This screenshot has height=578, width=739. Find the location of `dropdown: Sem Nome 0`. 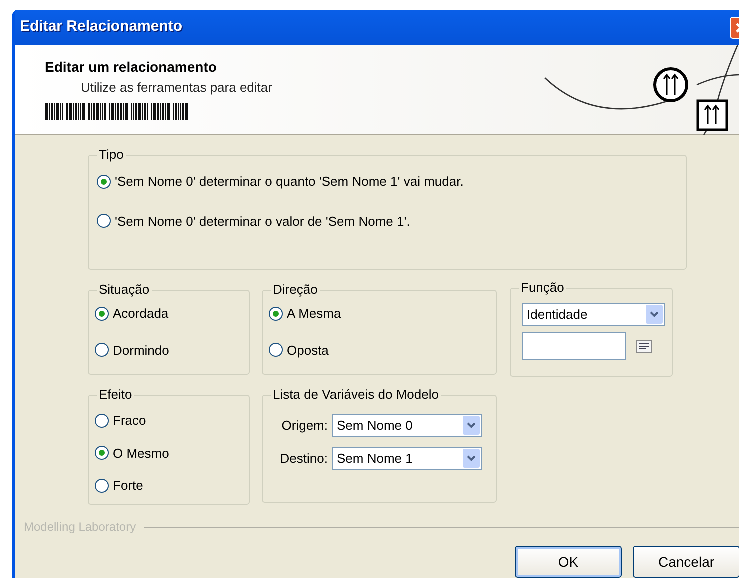

dropdown: Sem Nome 0 is located at coordinates (407, 425).